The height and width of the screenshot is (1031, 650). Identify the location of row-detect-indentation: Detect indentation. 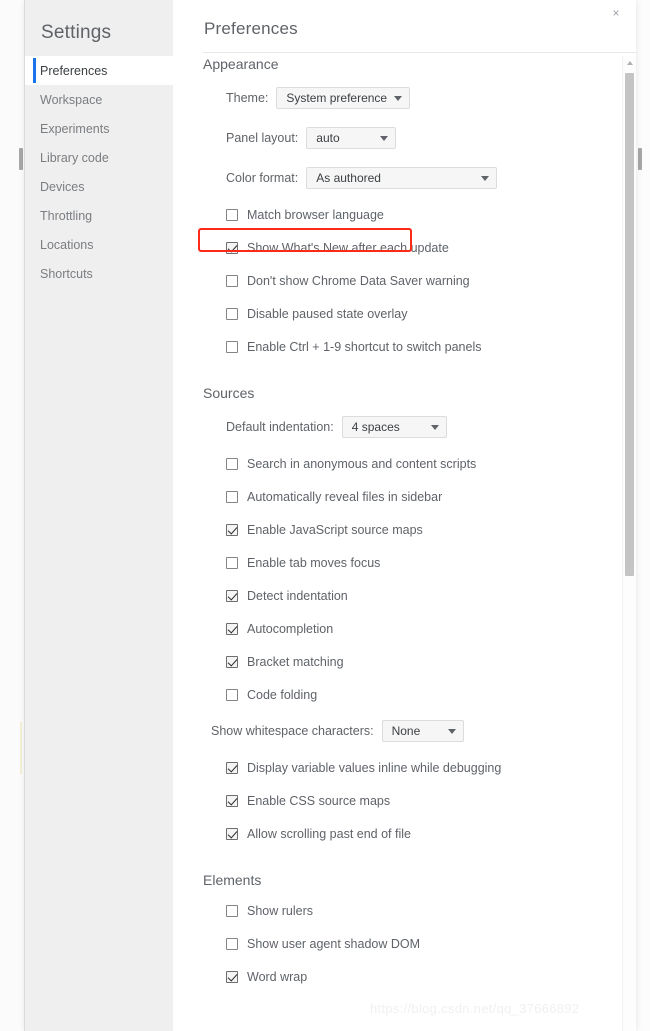
(404, 595).